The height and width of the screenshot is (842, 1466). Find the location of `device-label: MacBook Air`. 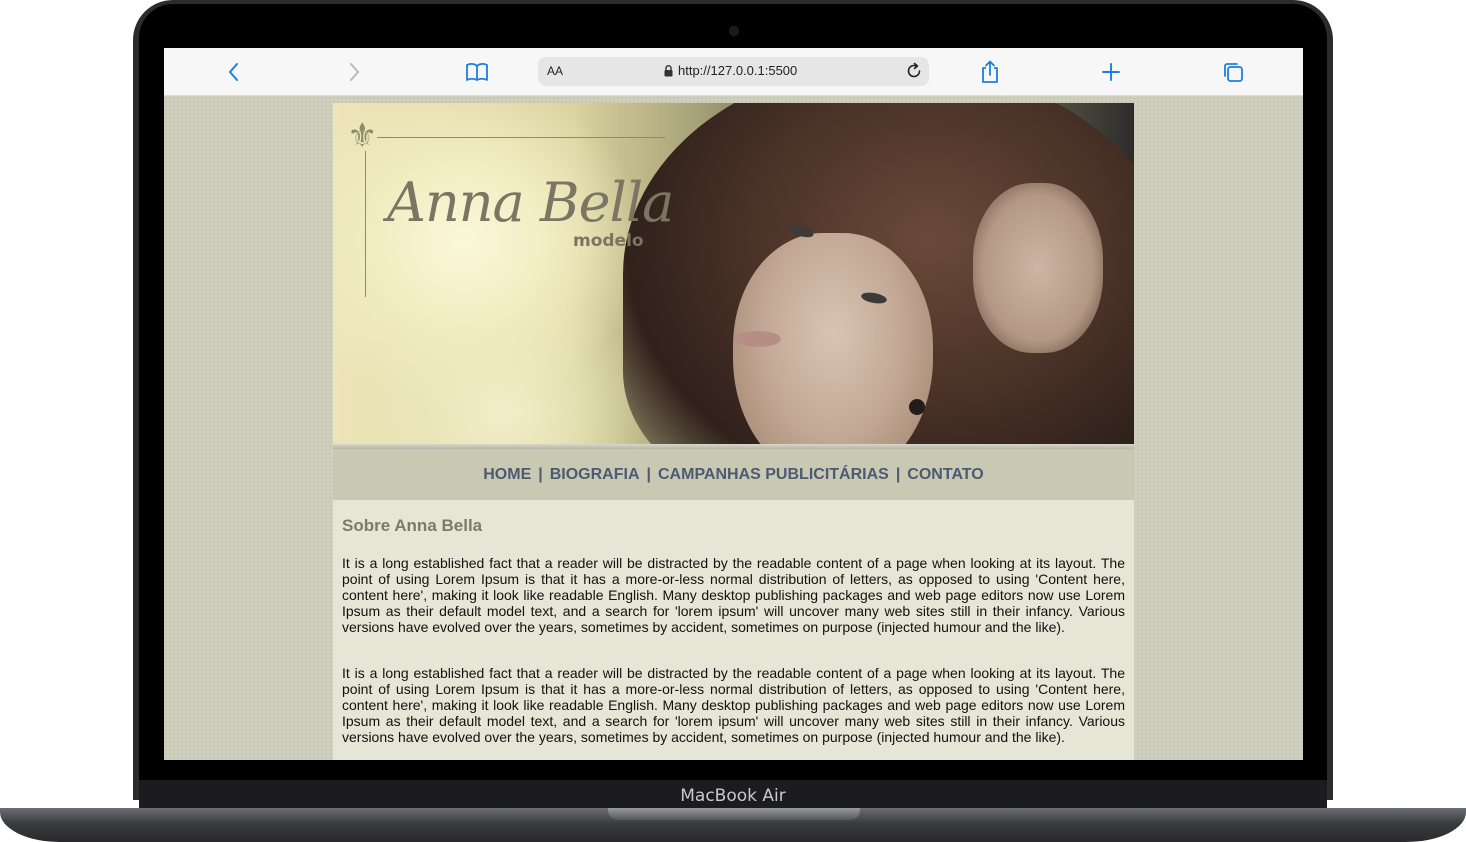

device-label: MacBook Air is located at coordinates (733, 796).